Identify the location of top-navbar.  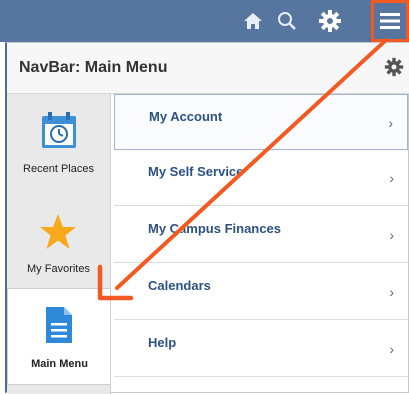
(204, 21).